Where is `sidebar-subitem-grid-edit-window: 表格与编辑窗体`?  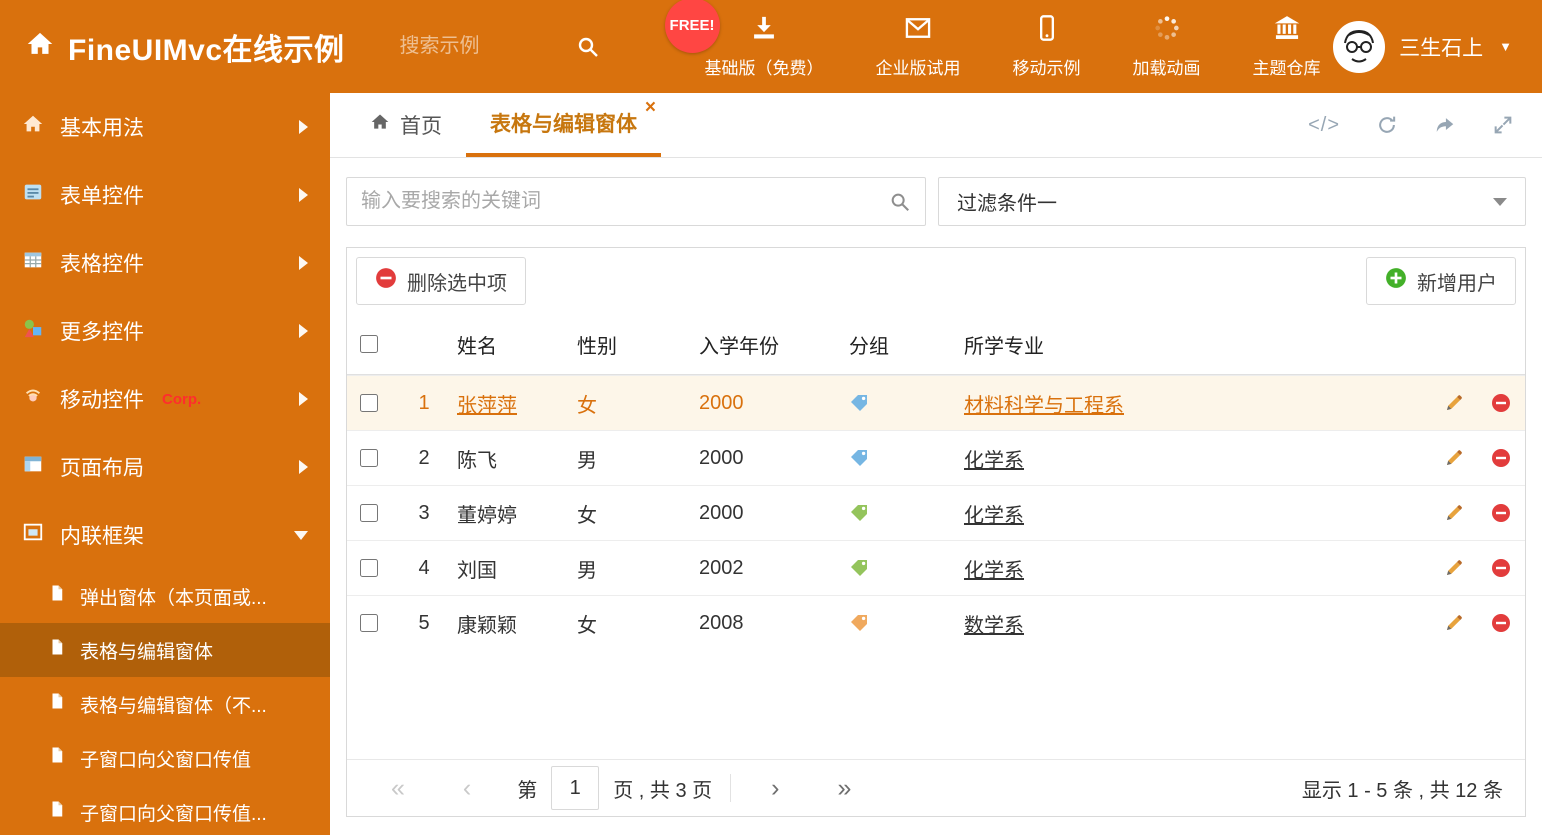
sidebar-subitem-grid-edit-window: 表格与编辑窗体 is located at coordinates (165, 650).